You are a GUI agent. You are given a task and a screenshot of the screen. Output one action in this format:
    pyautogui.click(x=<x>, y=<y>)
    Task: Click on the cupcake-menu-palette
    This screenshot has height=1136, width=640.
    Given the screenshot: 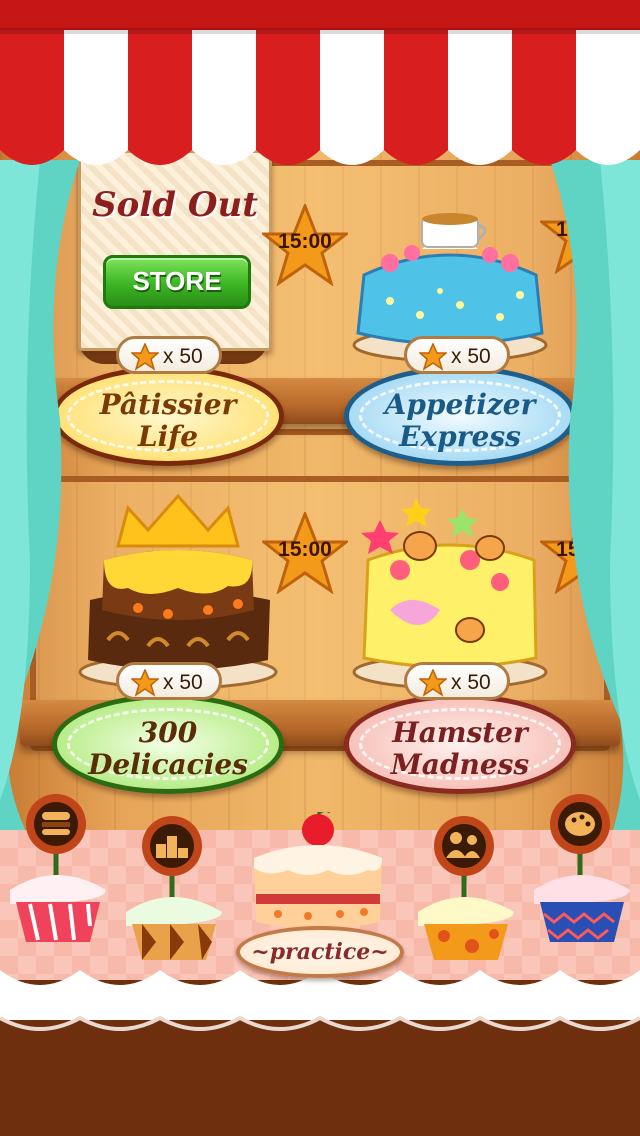 What is the action you would take?
    pyautogui.click(x=582, y=868)
    